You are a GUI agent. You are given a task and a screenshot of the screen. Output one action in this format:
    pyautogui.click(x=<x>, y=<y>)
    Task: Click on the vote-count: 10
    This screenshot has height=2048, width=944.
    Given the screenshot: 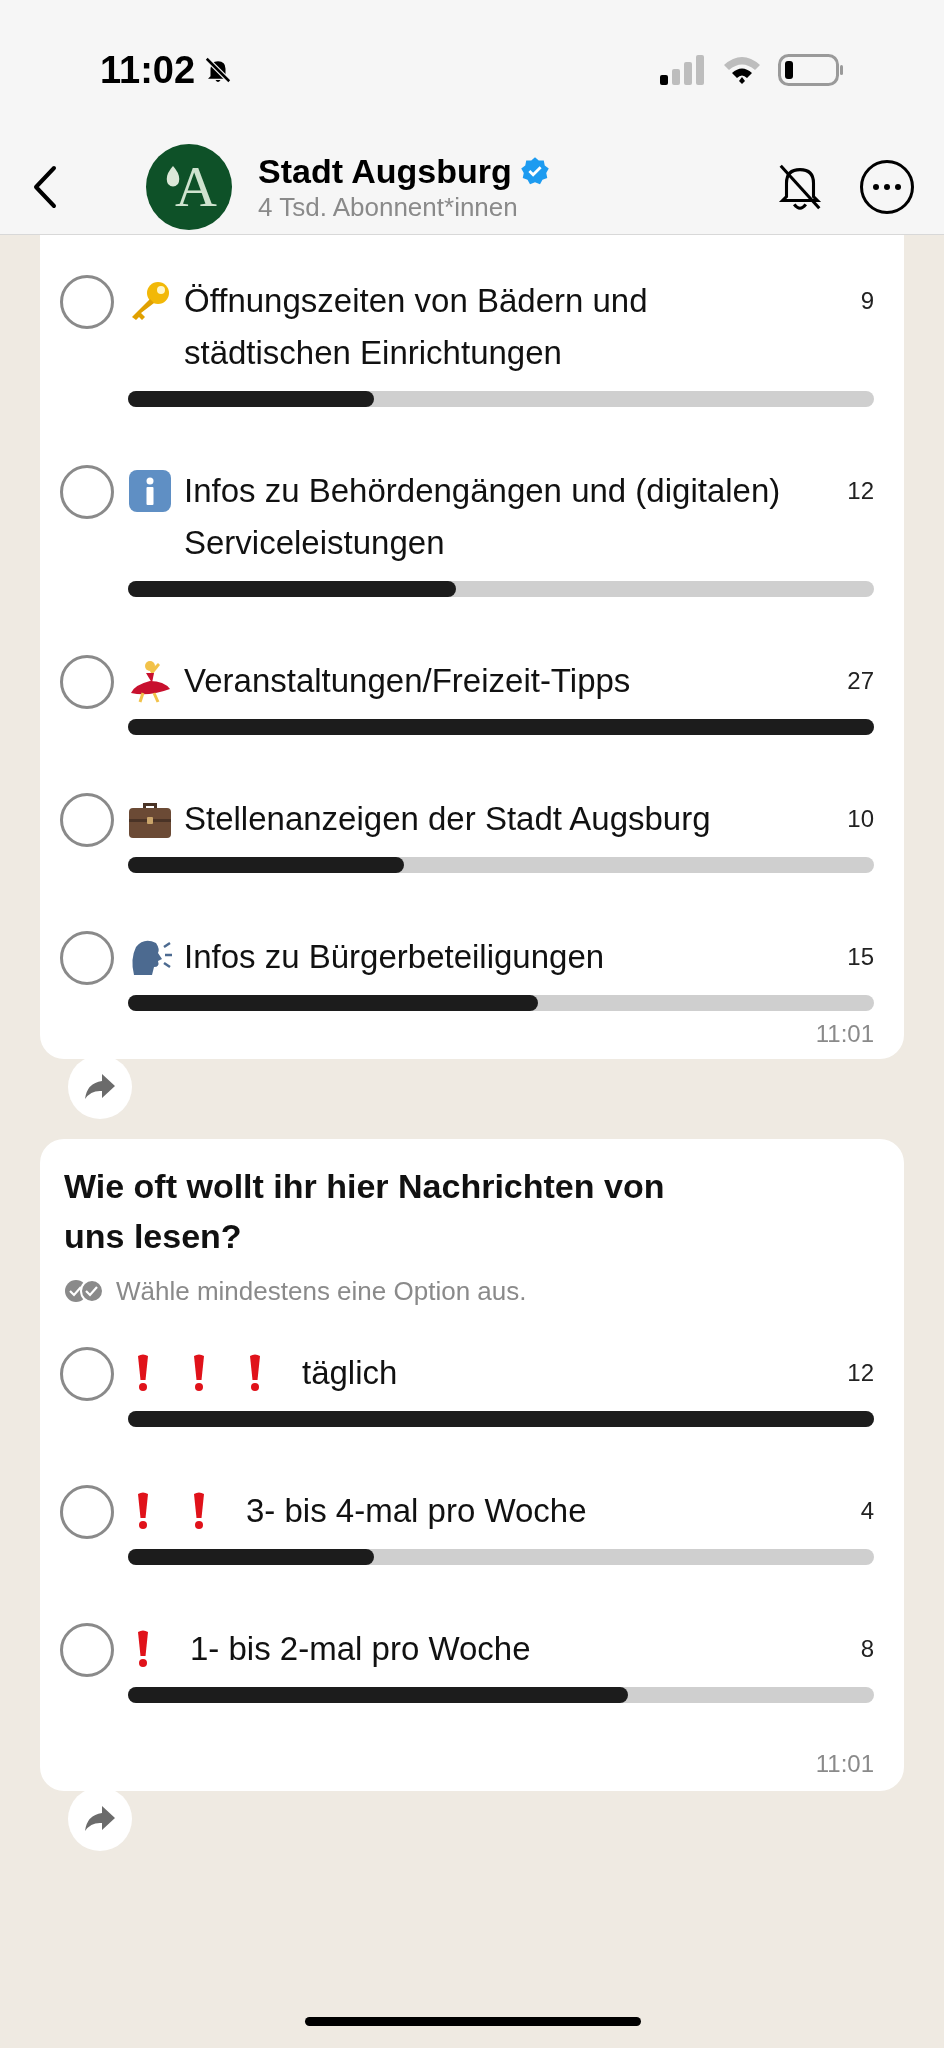 What is the action you would take?
    pyautogui.click(x=860, y=819)
    